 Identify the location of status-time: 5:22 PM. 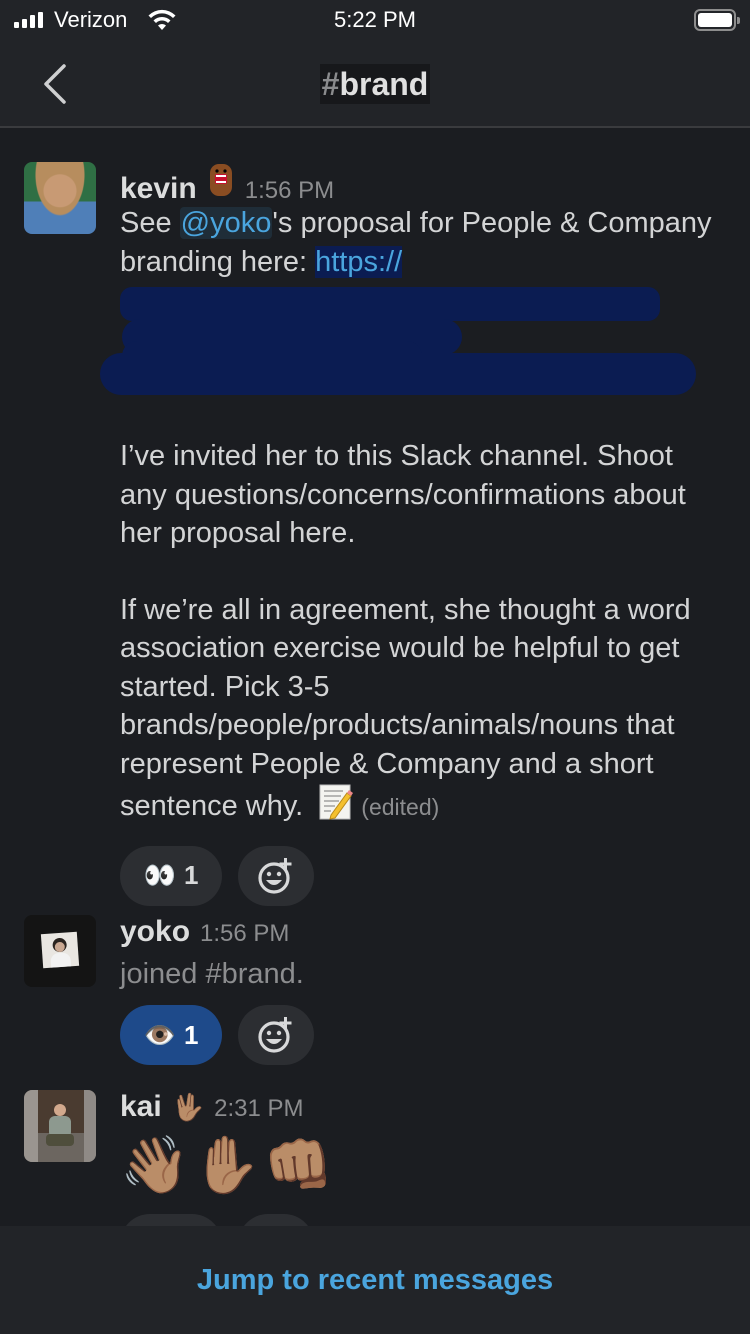
(375, 19).